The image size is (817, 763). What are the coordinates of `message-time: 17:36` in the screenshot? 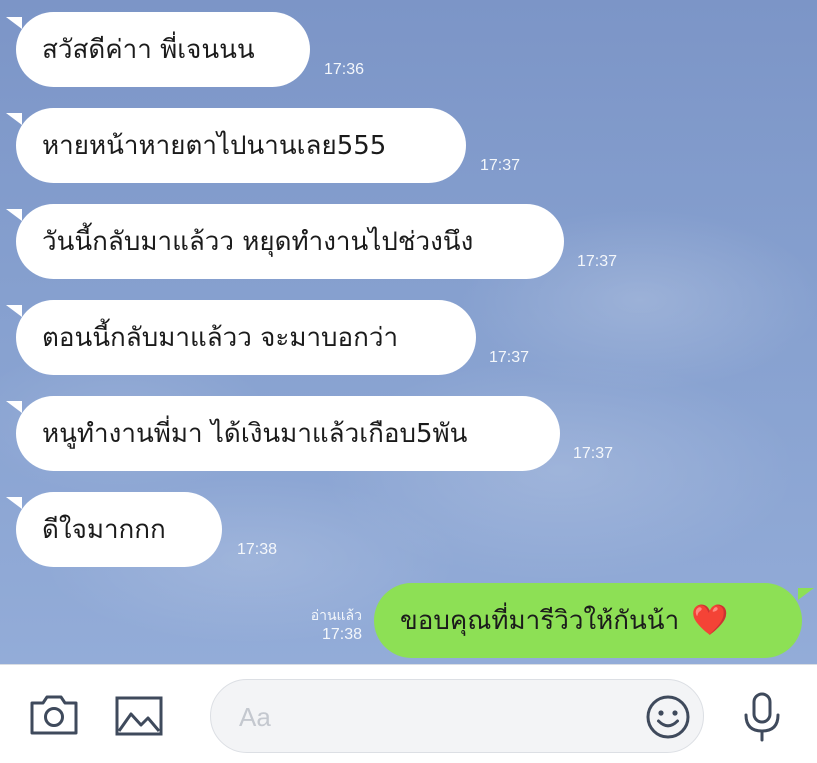 It's located at (344, 69).